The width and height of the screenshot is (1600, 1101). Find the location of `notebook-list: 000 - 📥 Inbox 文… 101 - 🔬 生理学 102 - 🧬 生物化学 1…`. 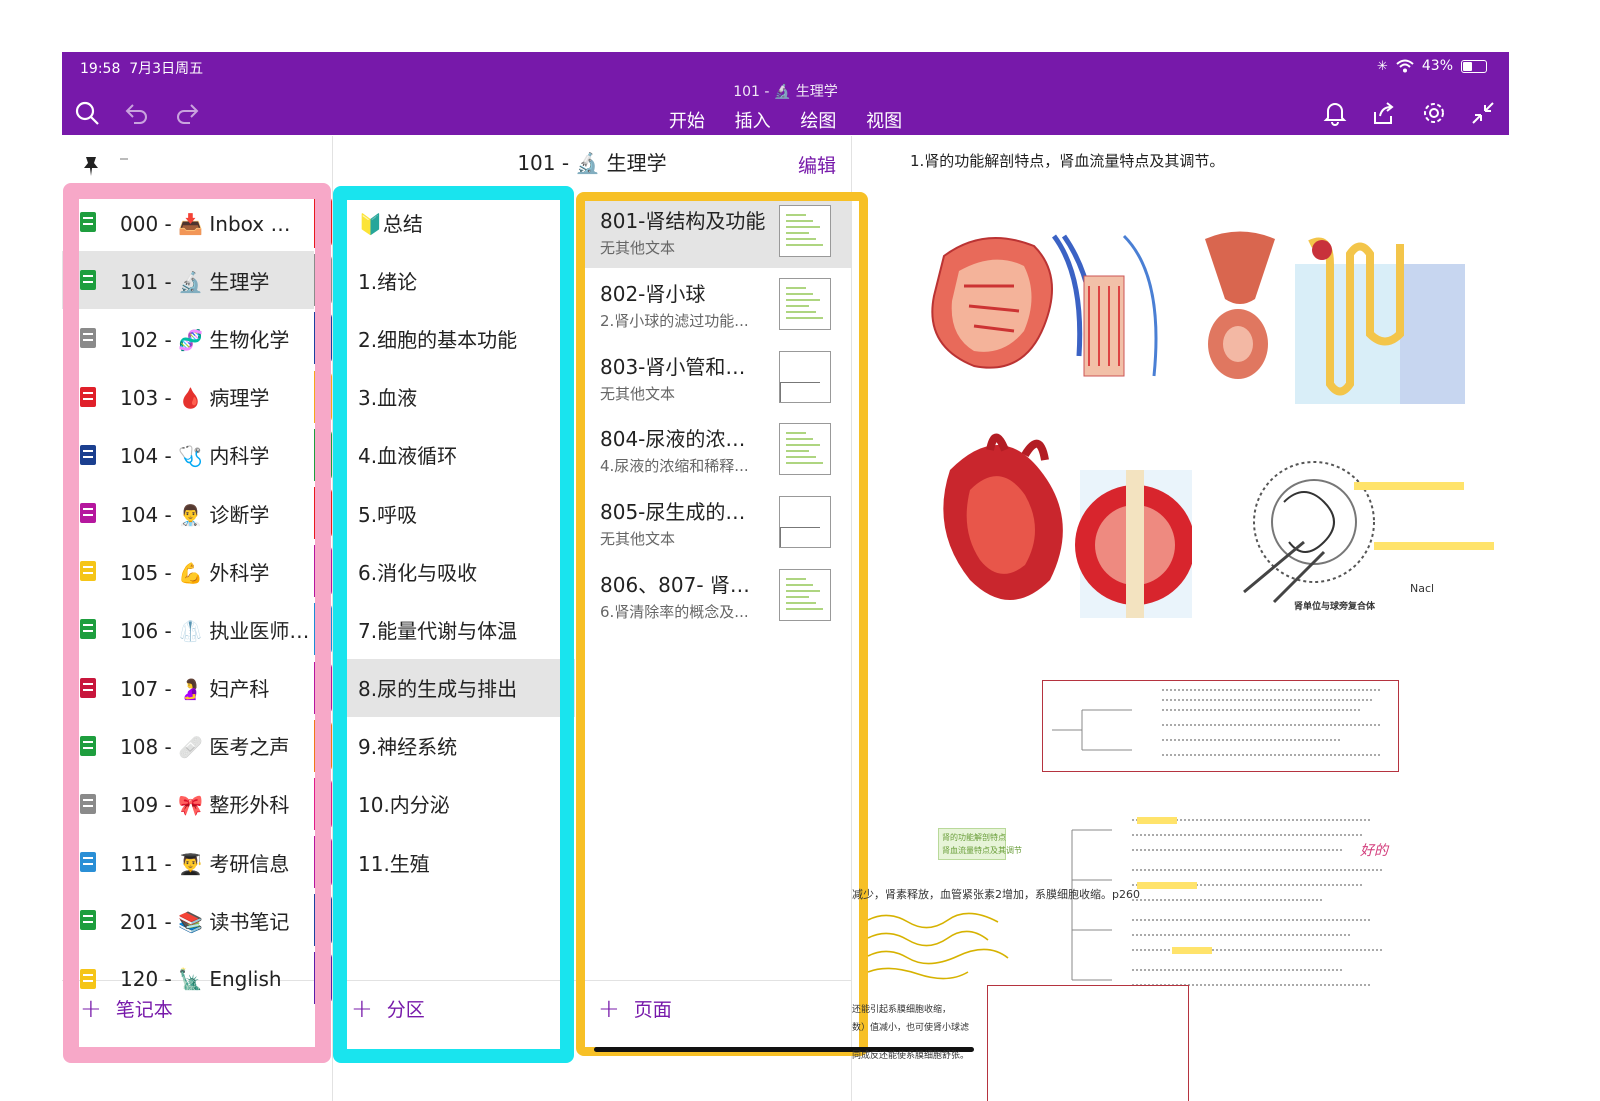

notebook-list: 000 - 📥 Inbox 文… 101 - 🔬 生理学 102 - 🧬 生物化学 1… is located at coordinates (188, 600).